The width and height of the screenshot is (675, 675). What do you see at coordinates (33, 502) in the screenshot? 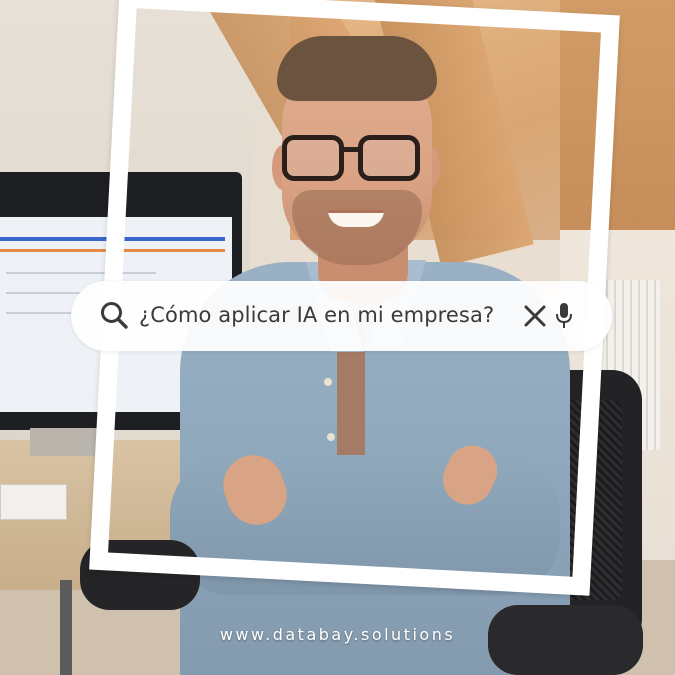
I see `keyboard` at bounding box center [33, 502].